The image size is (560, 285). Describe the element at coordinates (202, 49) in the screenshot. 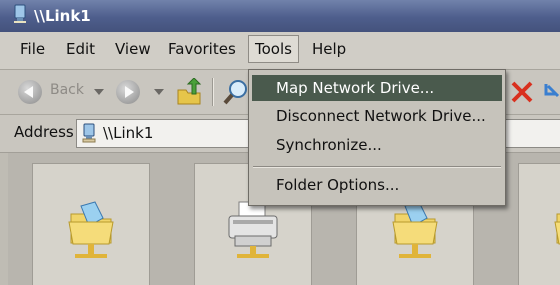

I see `menu-favorites: Favorites` at that location.